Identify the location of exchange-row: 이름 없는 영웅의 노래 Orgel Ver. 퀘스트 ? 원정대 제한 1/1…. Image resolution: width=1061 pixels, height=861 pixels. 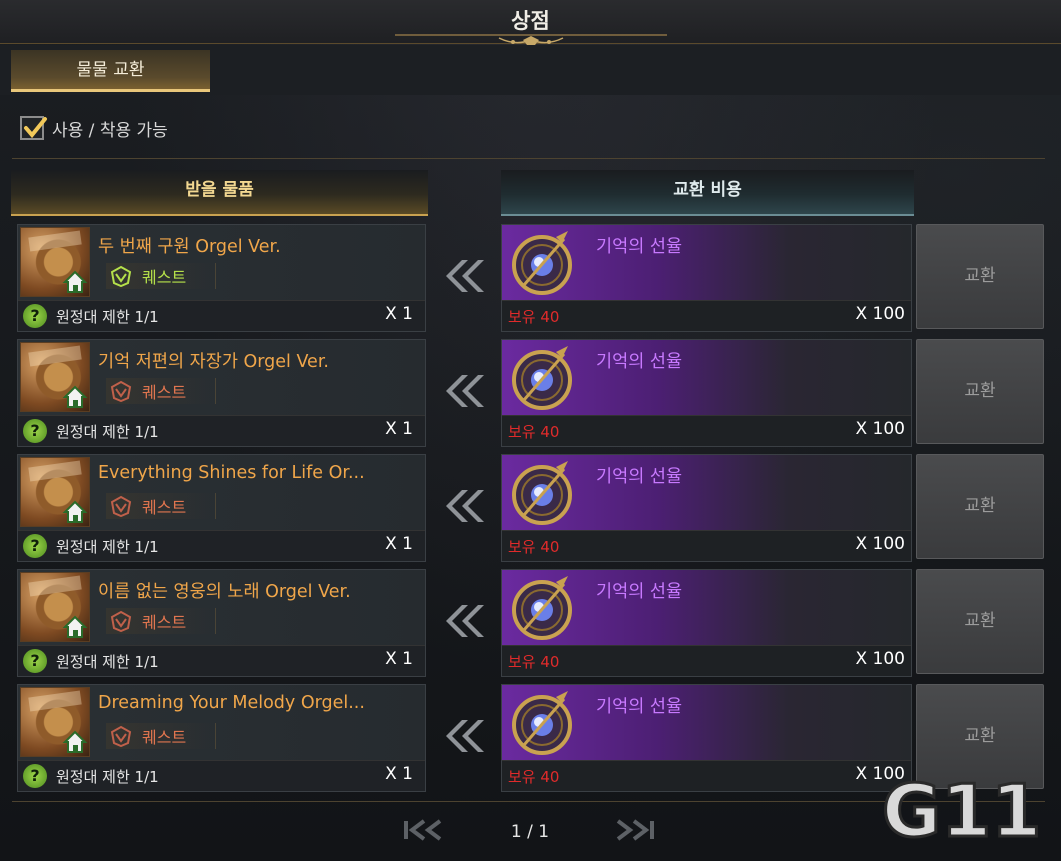
(530, 623).